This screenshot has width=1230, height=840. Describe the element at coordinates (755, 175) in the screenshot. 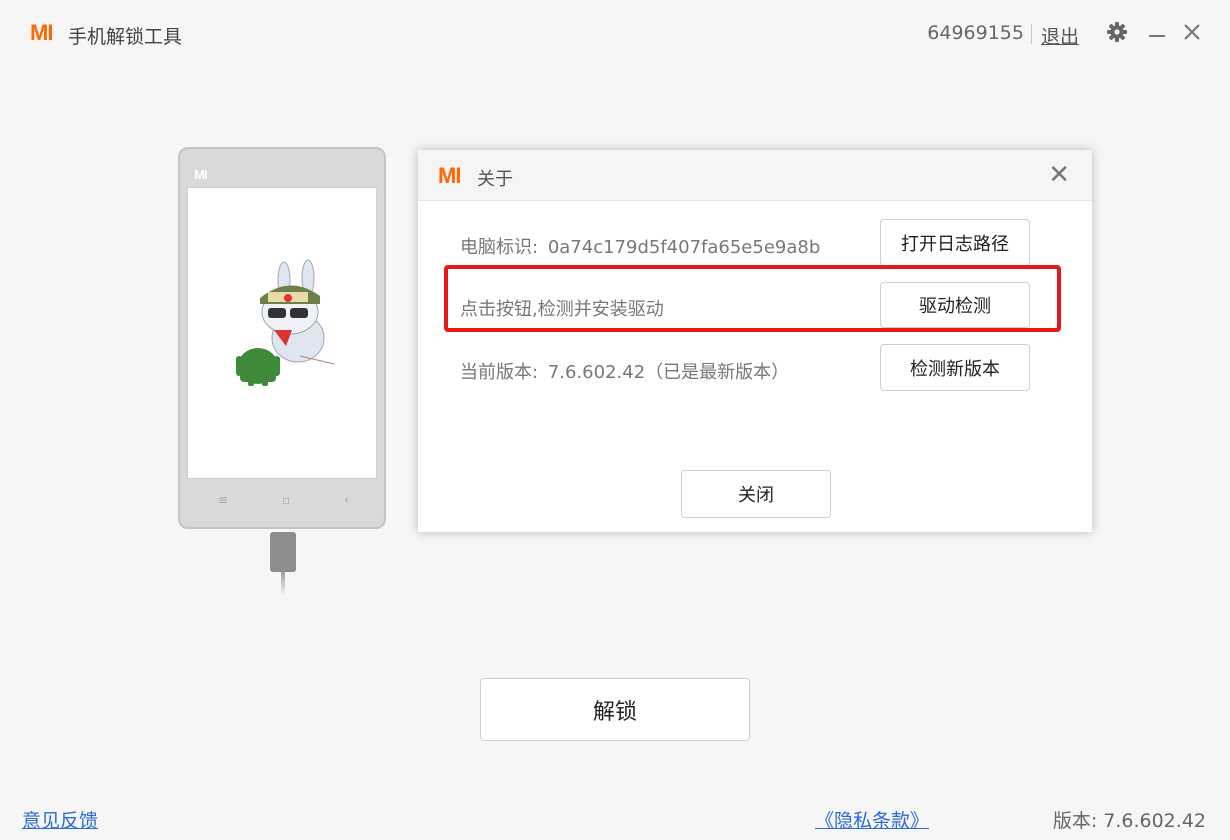

I see `dialog-header: MI 关于 ✕` at that location.